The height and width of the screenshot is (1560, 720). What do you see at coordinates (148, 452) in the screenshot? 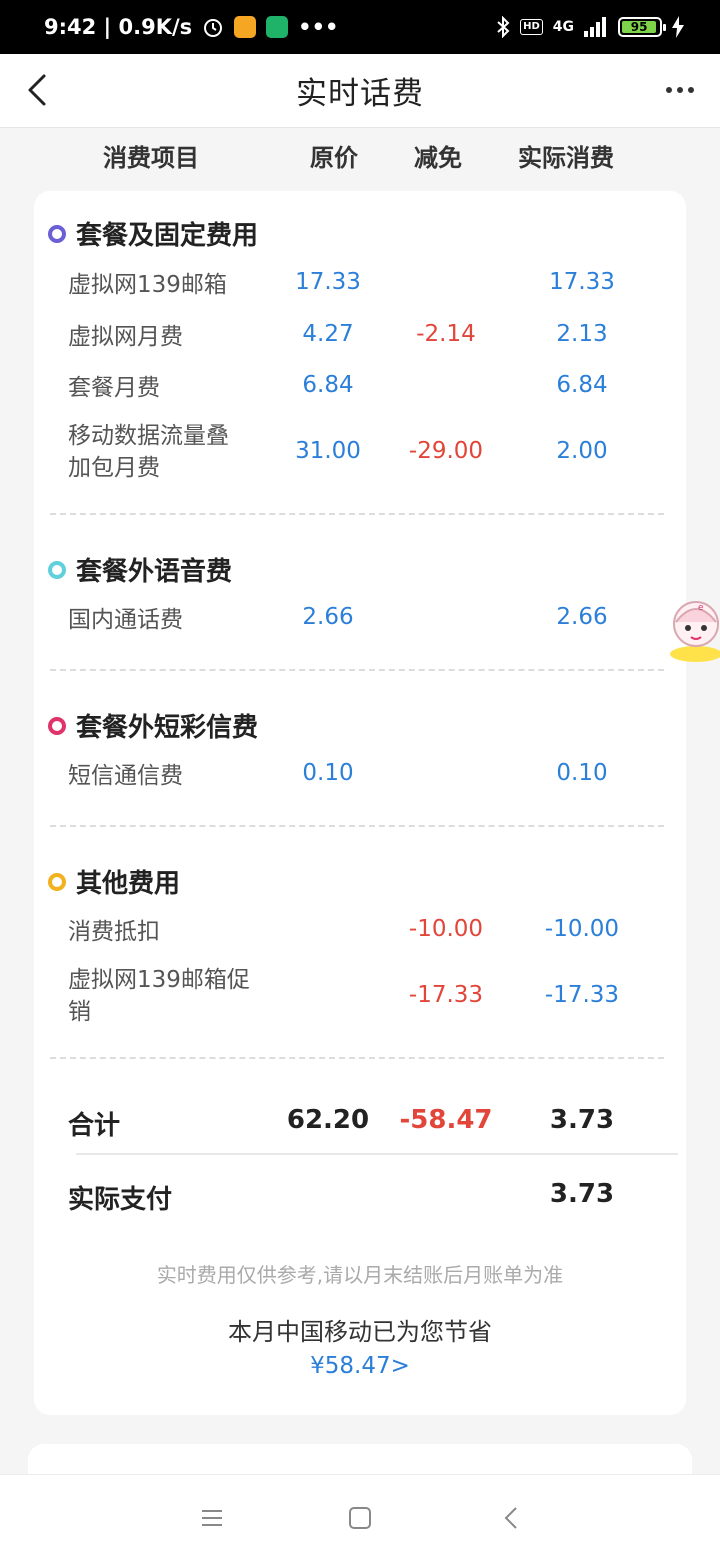
I see `fee-name: 移动数据流量叠 加包月费` at bounding box center [148, 452].